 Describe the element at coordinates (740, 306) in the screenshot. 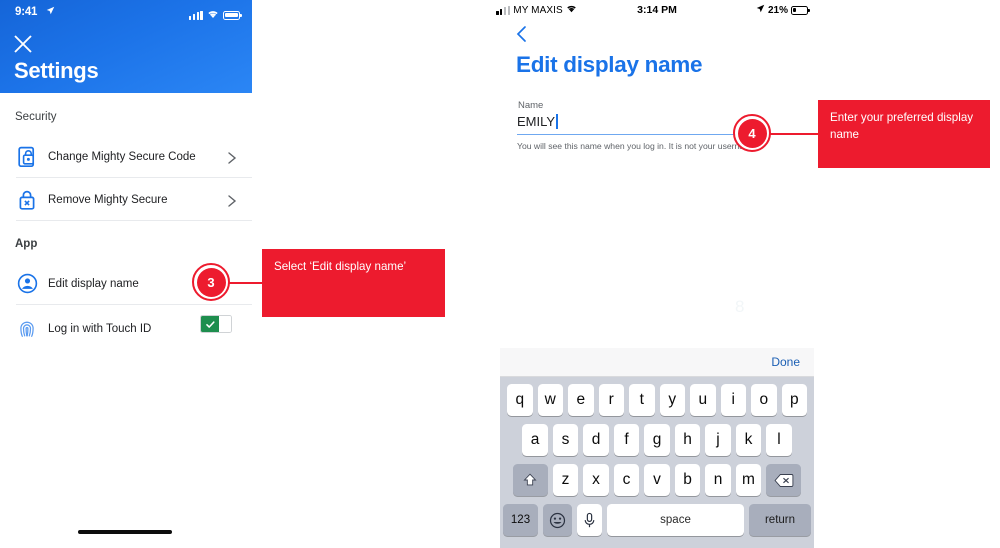

I see `page-watermark: 8` at that location.